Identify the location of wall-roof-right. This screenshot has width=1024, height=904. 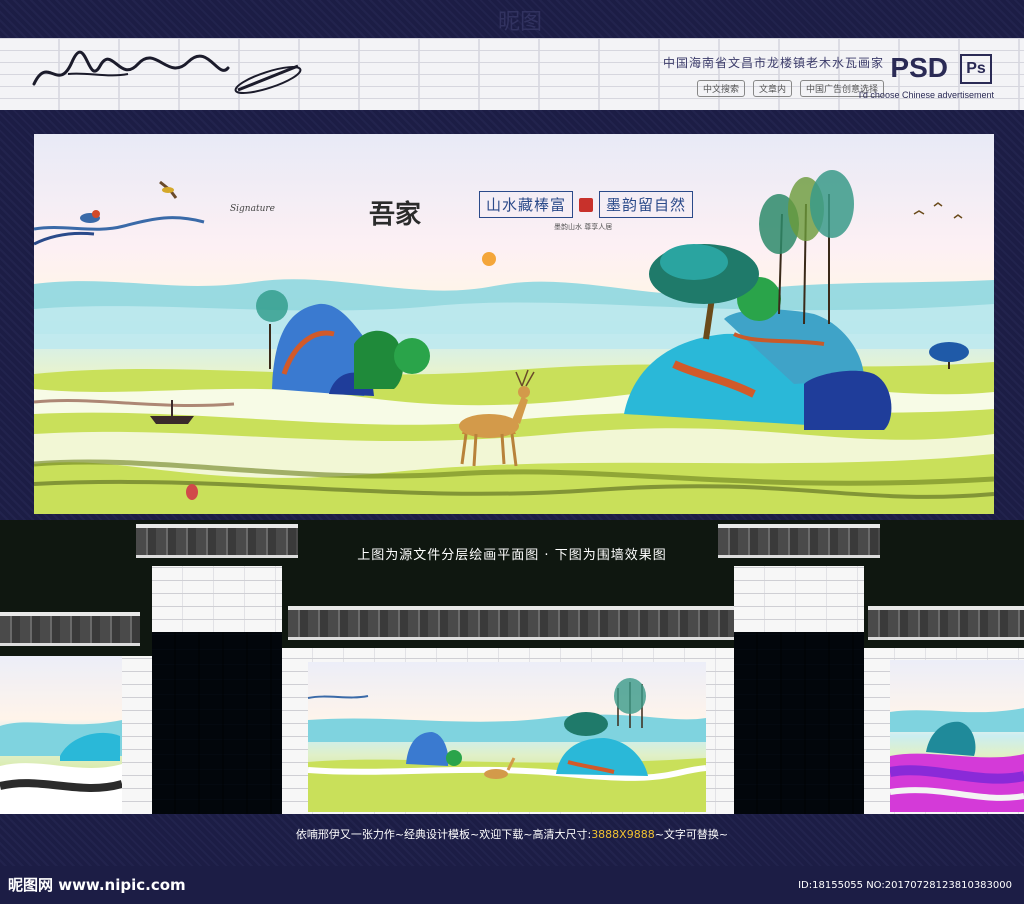
(946, 623).